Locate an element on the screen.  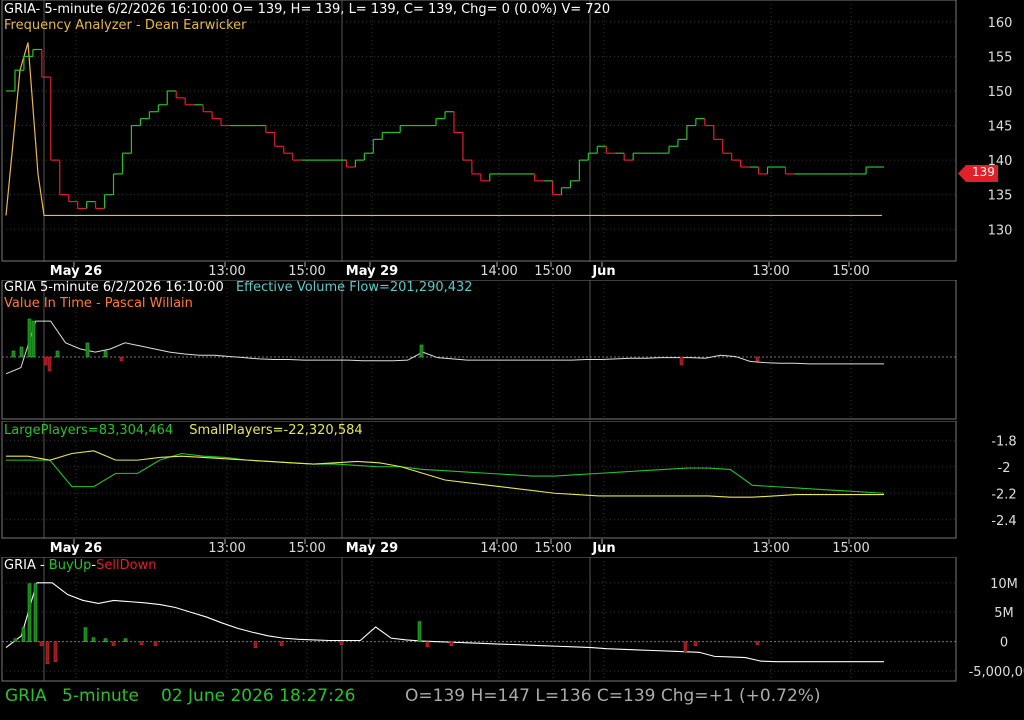
status-datetime: 02 June 2026 18:27:26 is located at coordinates (258, 696).